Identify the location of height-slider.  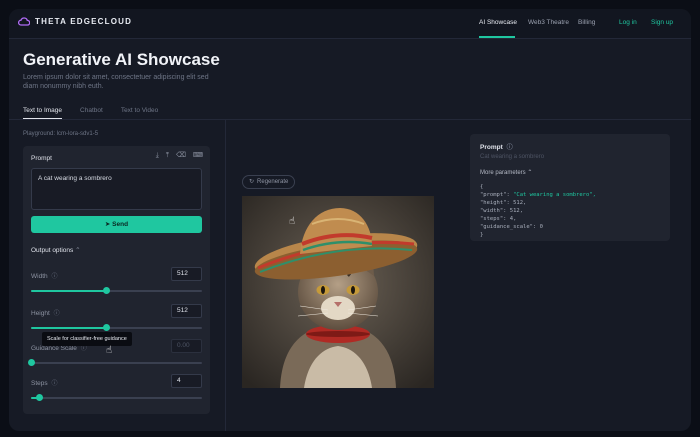
(116, 327).